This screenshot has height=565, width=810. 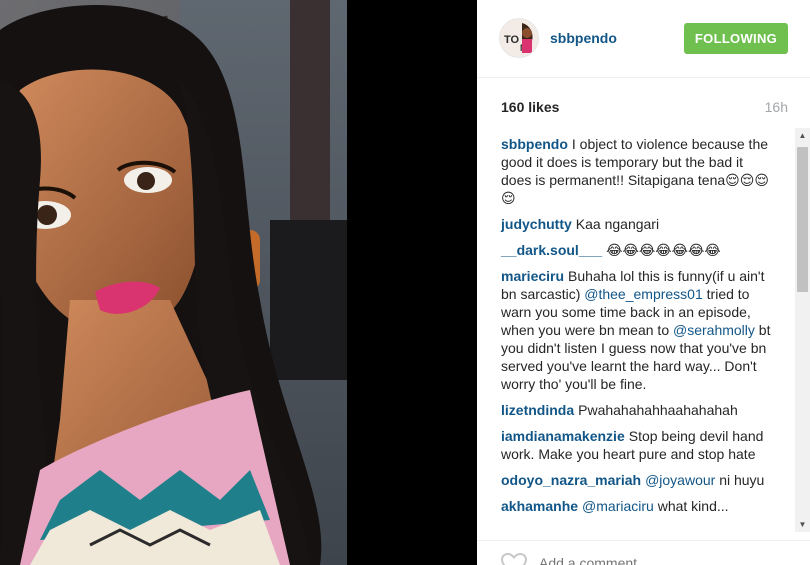 I want to click on comment-username: odoyo_nazra_mariah, so click(x=571, y=480).